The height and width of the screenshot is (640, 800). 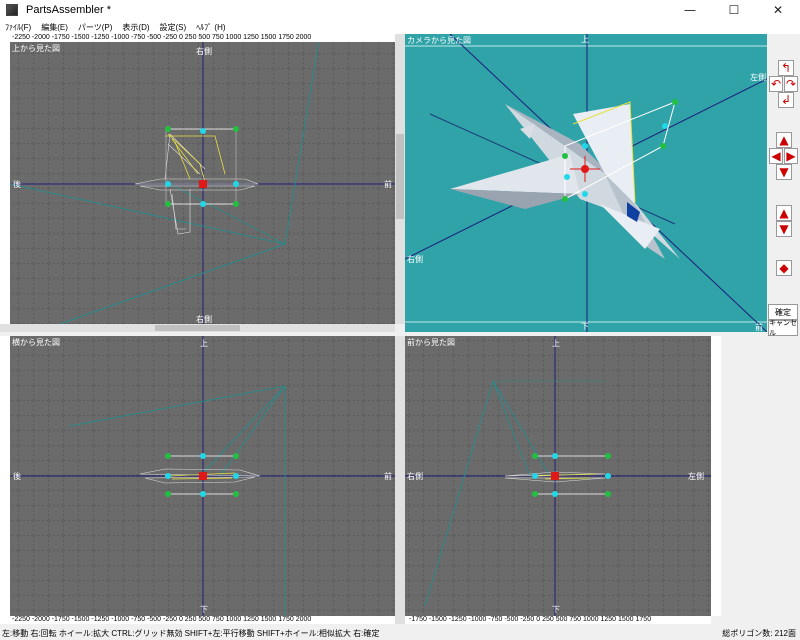 What do you see at coordinates (791, 84) in the screenshot?
I see `rotate-right-button: ↷` at bounding box center [791, 84].